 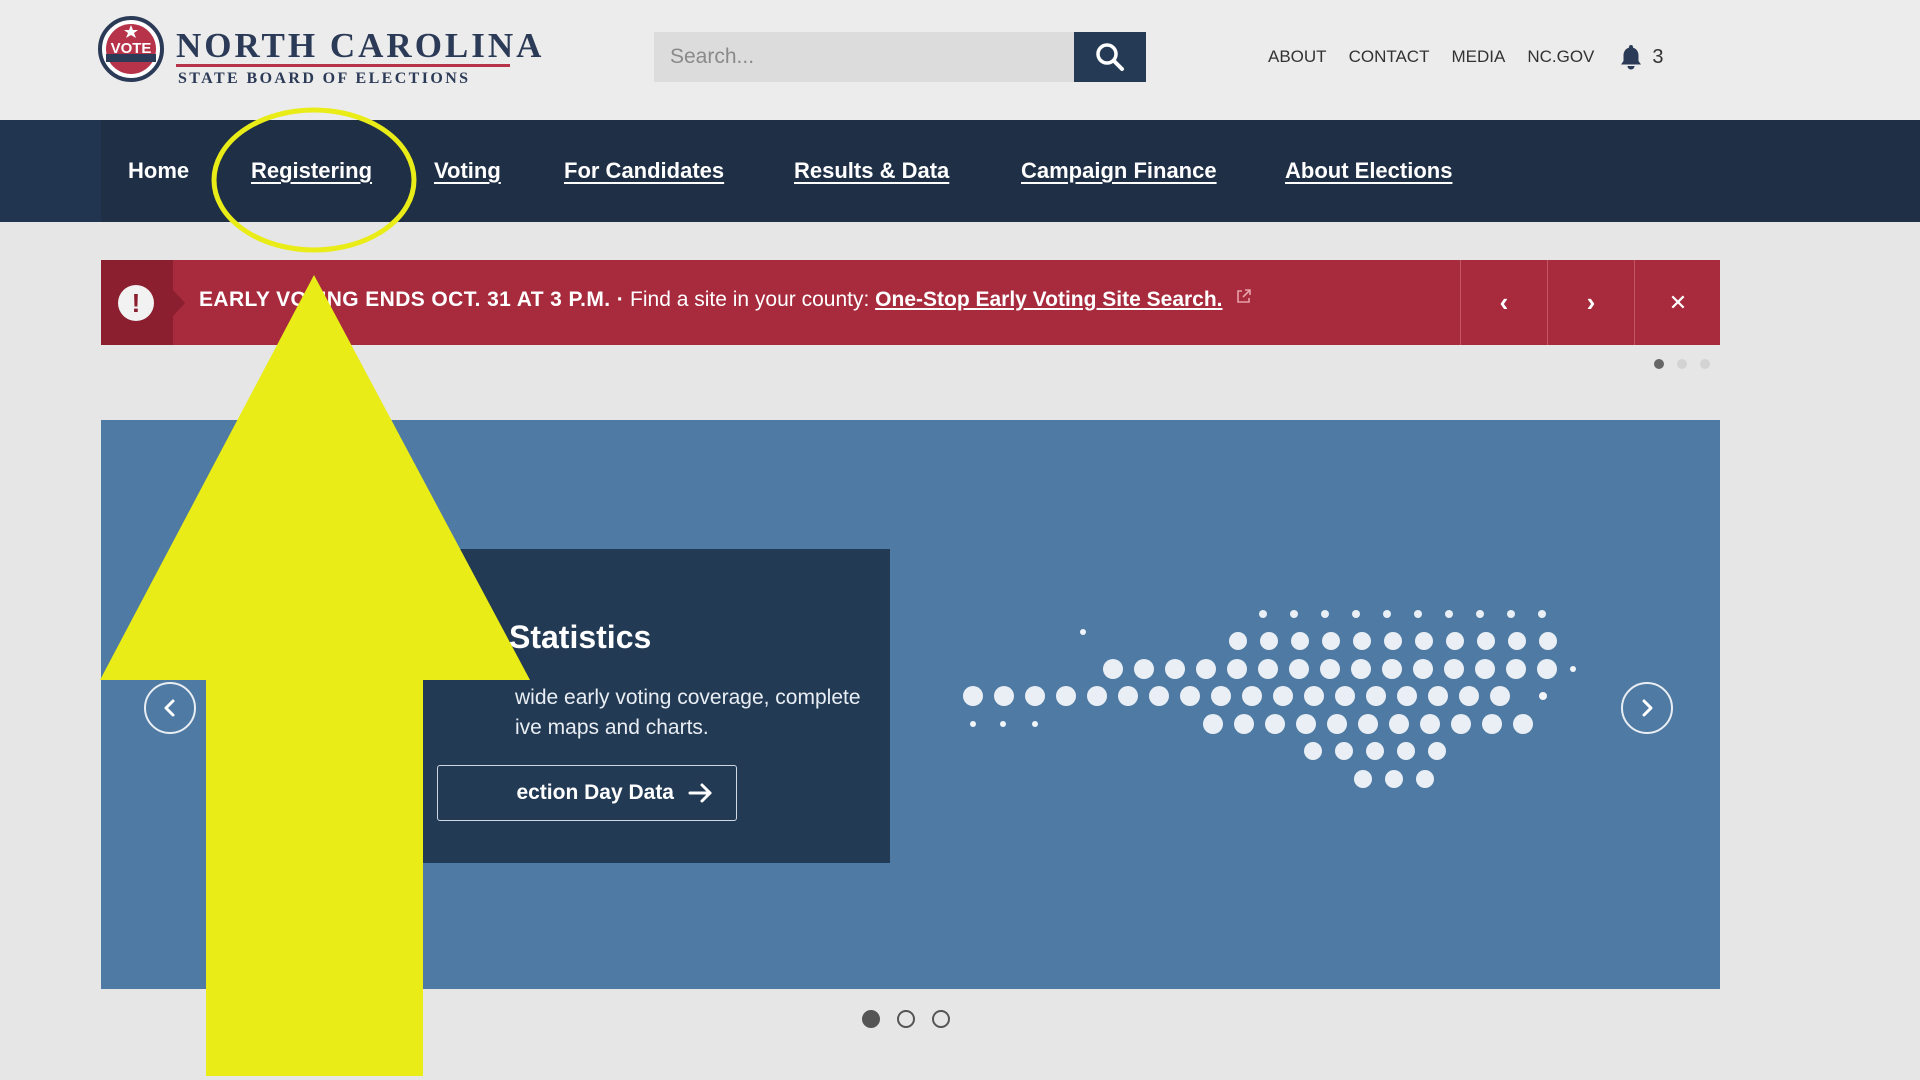 What do you see at coordinates (1048, 299) in the screenshot?
I see `alert-link-early-voting-search: One-Stop Early Voting Site Search.` at bounding box center [1048, 299].